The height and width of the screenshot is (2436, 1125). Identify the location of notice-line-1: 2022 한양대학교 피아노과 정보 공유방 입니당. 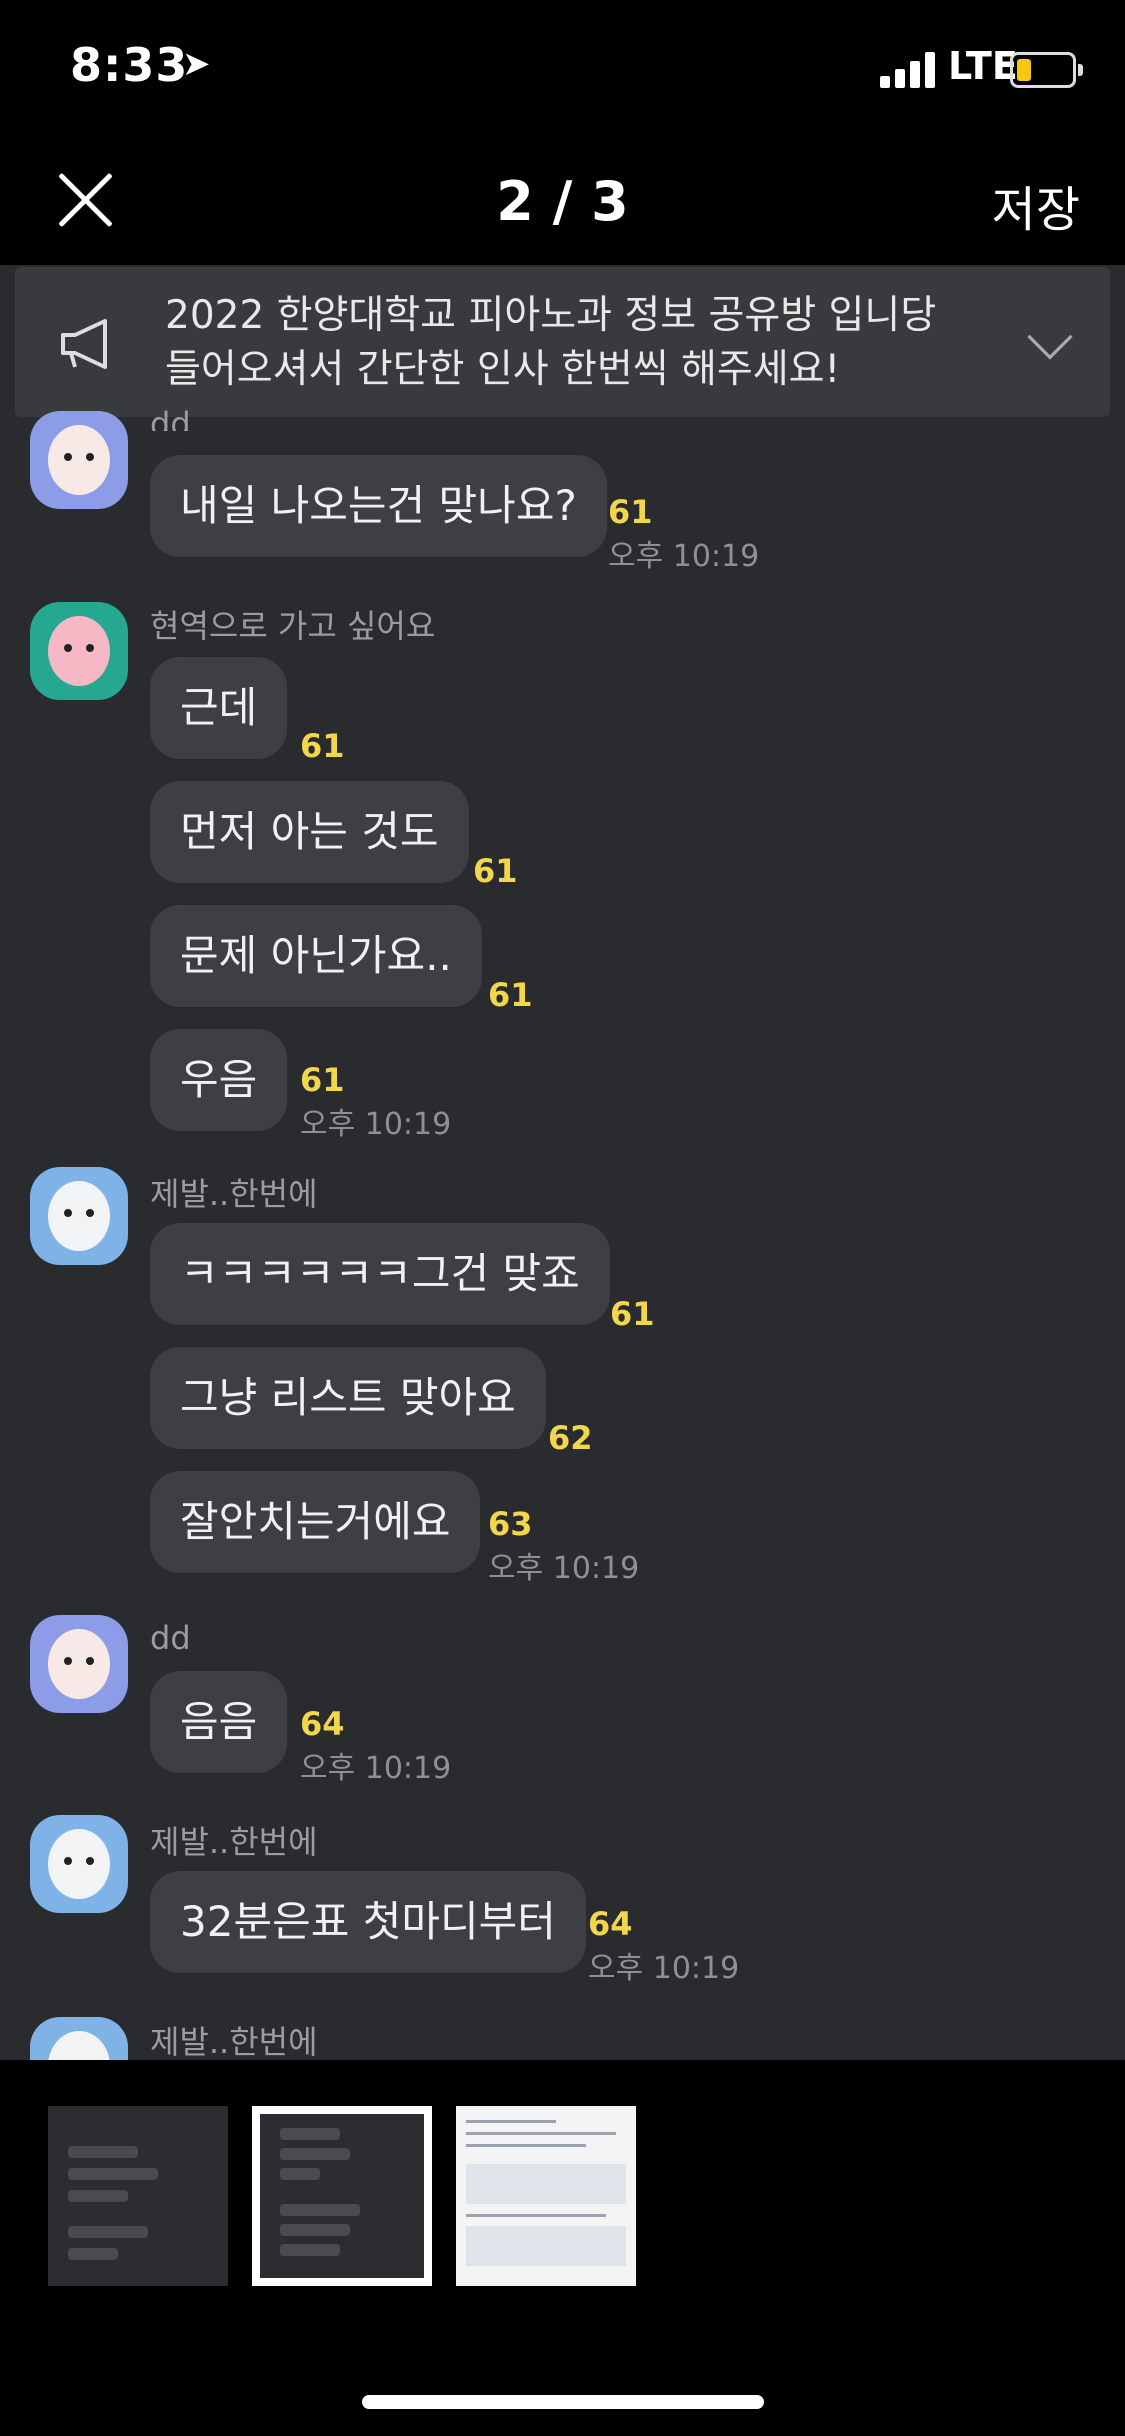
(551, 315).